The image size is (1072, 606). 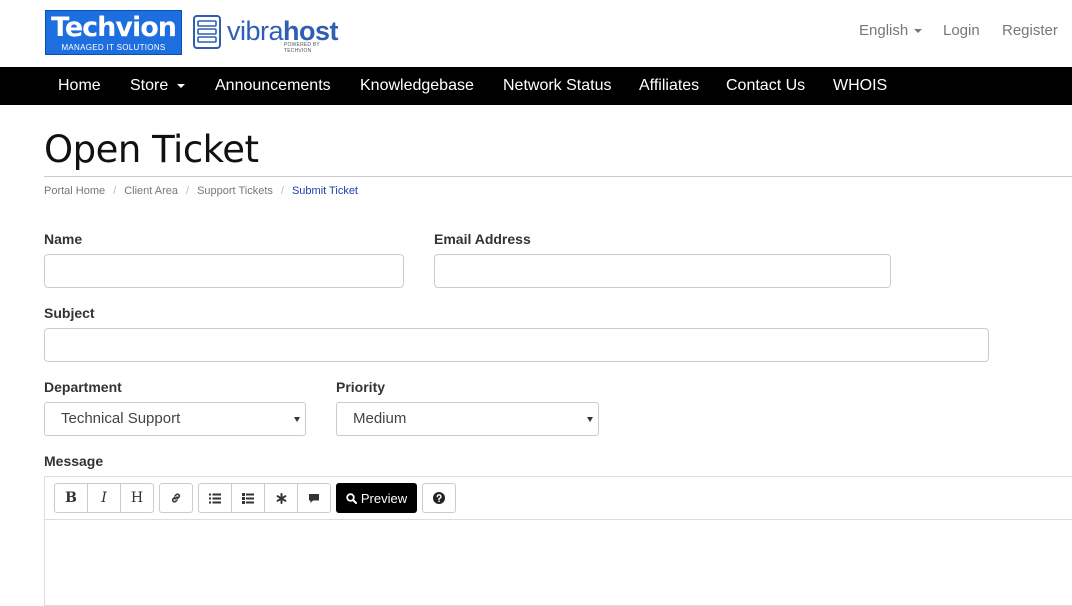 What do you see at coordinates (207, 32) in the screenshot?
I see `server-icon` at bounding box center [207, 32].